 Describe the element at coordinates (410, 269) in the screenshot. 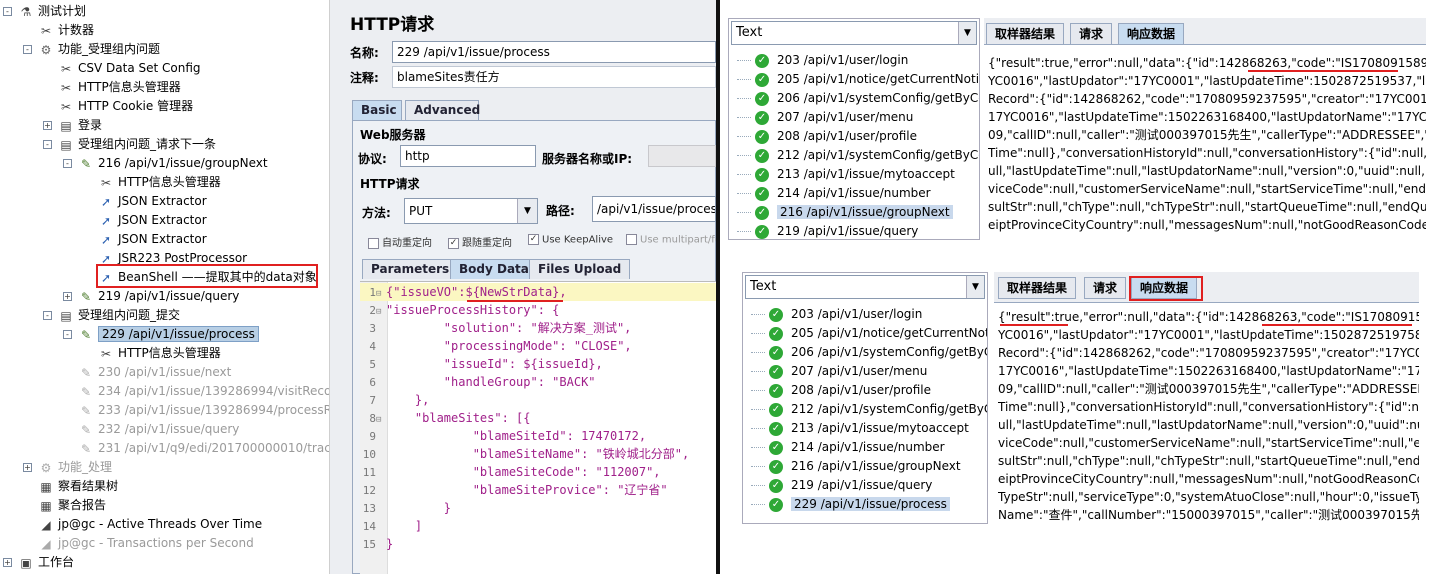

I see `tab-parameters: Parameters` at that location.